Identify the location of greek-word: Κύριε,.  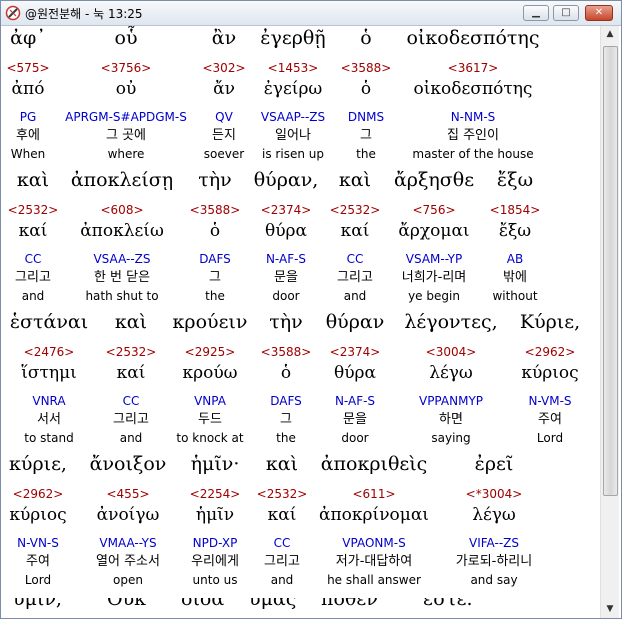
(550, 322).